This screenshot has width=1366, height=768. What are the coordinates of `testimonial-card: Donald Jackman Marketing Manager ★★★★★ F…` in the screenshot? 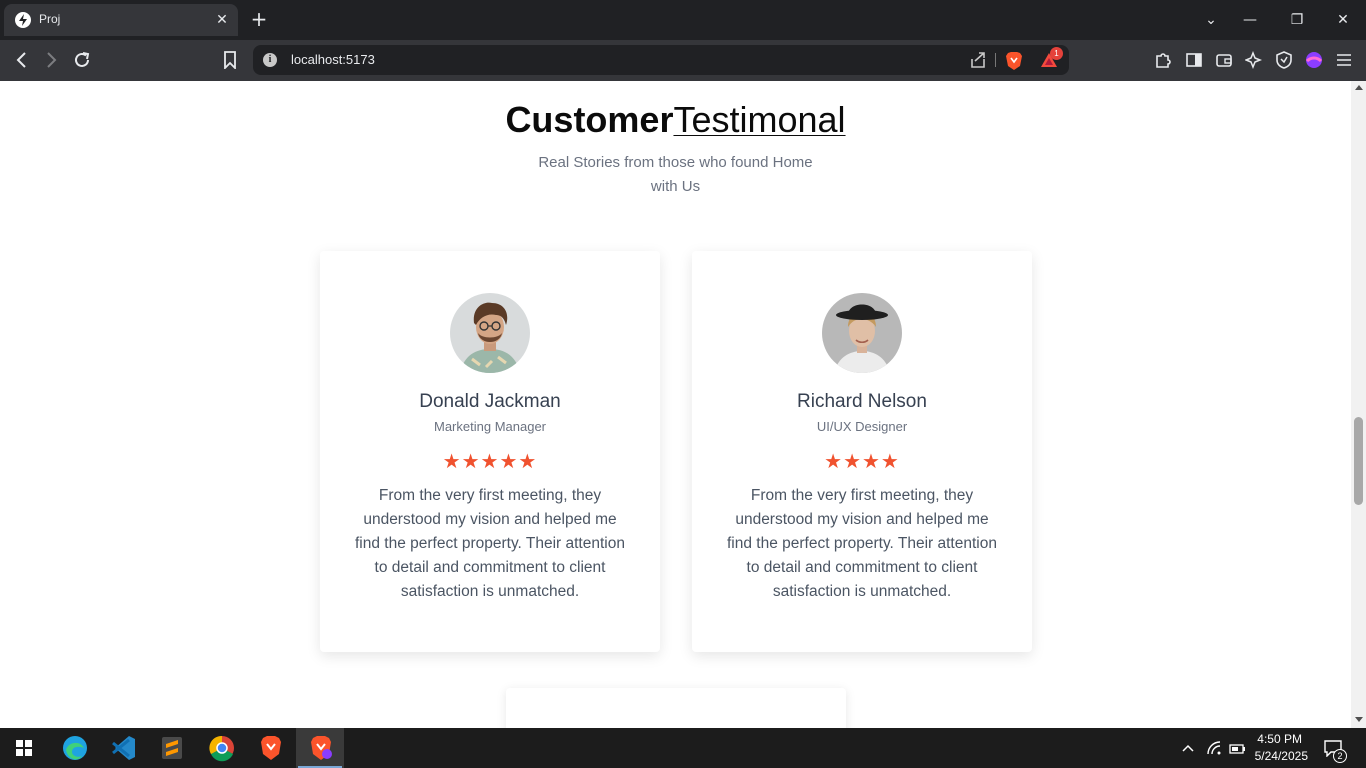 It's located at (490, 451).